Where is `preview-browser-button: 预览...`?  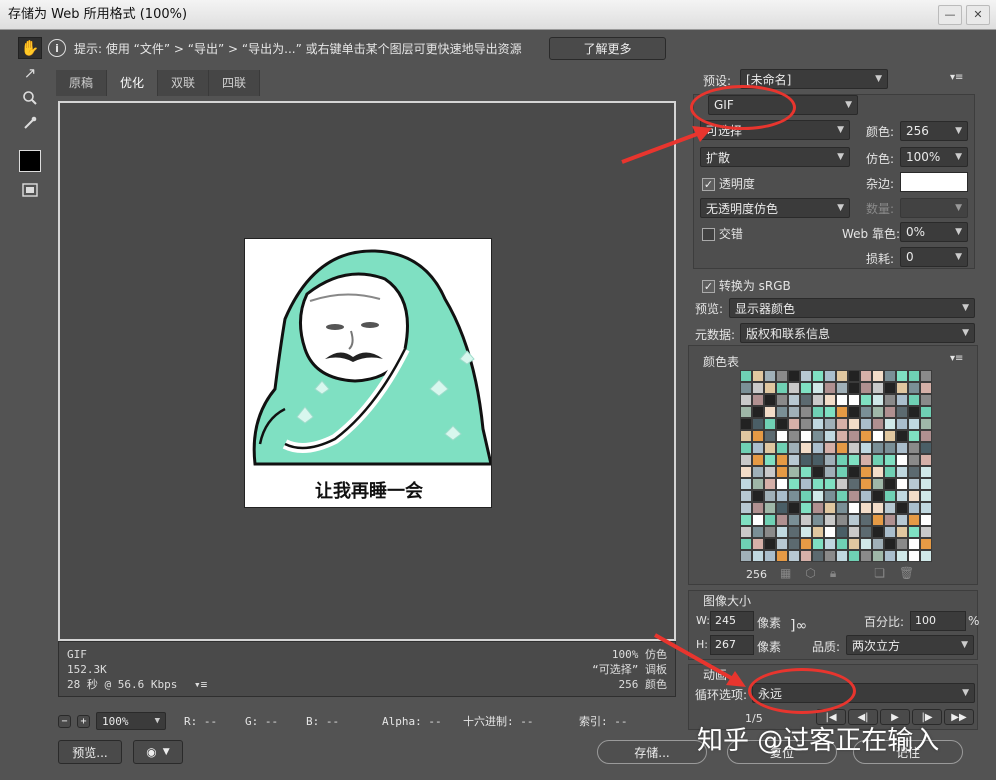
preview-browser-button: 预览... is located at coordinates (90, 752).